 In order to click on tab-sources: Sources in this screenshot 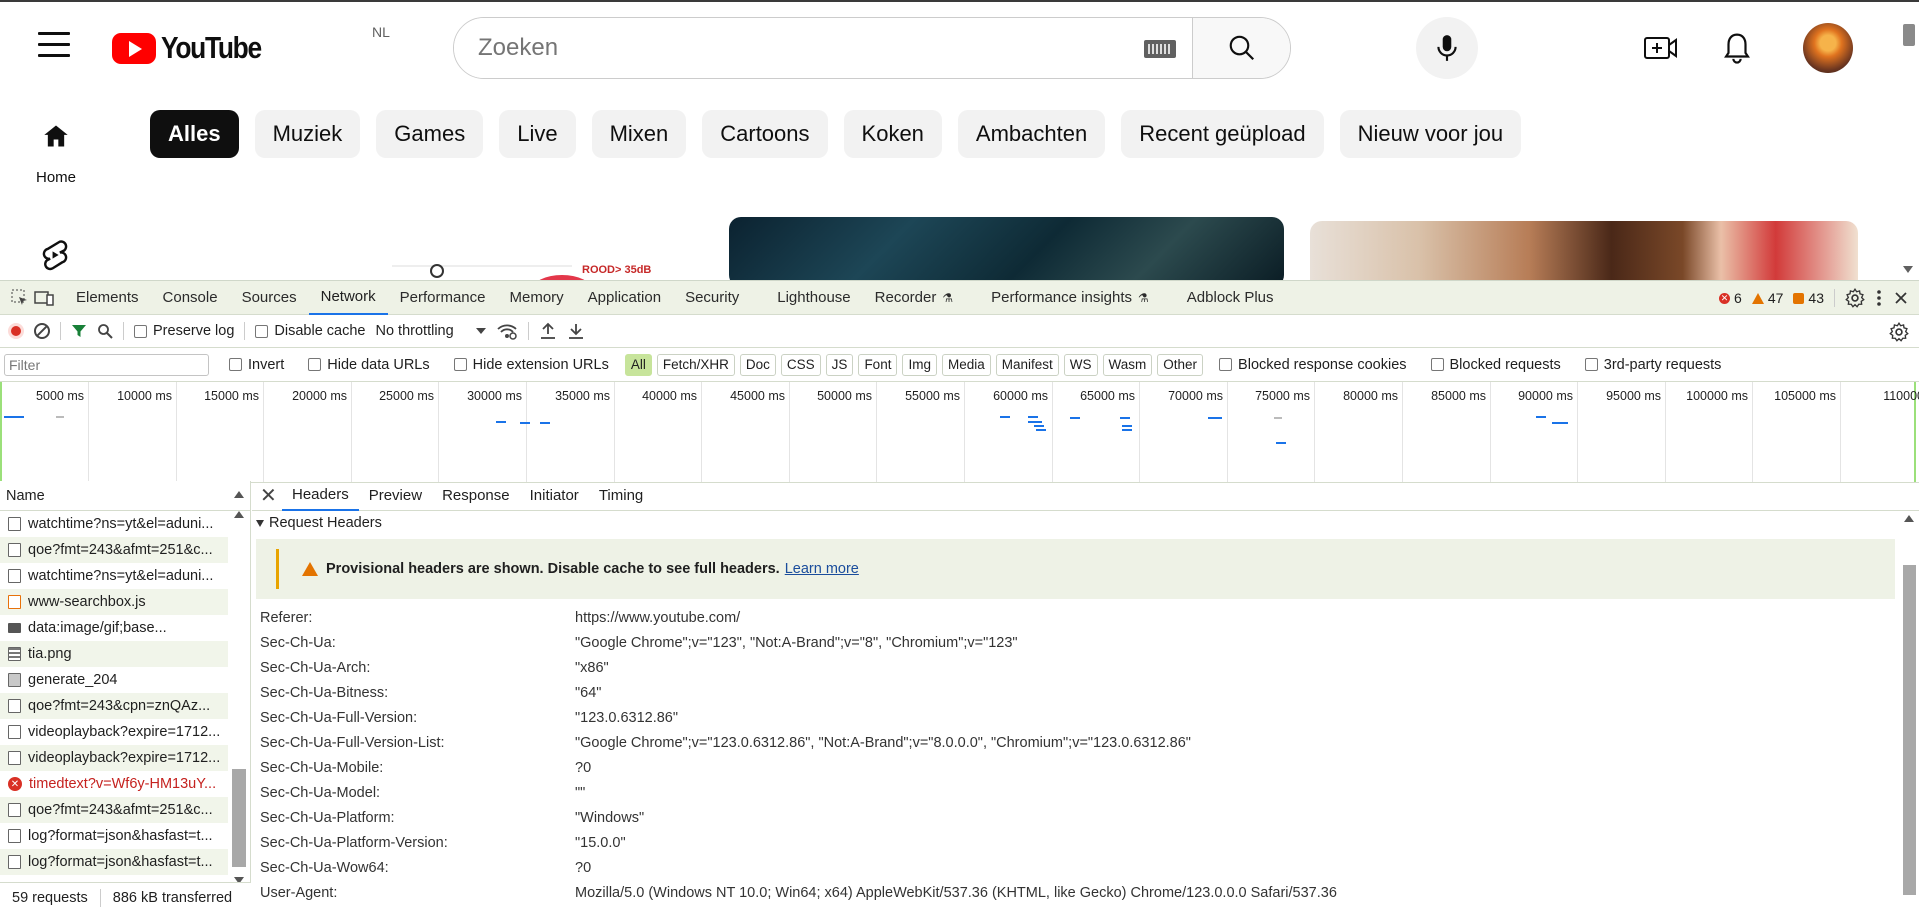, I will do `click(269, 298)`.